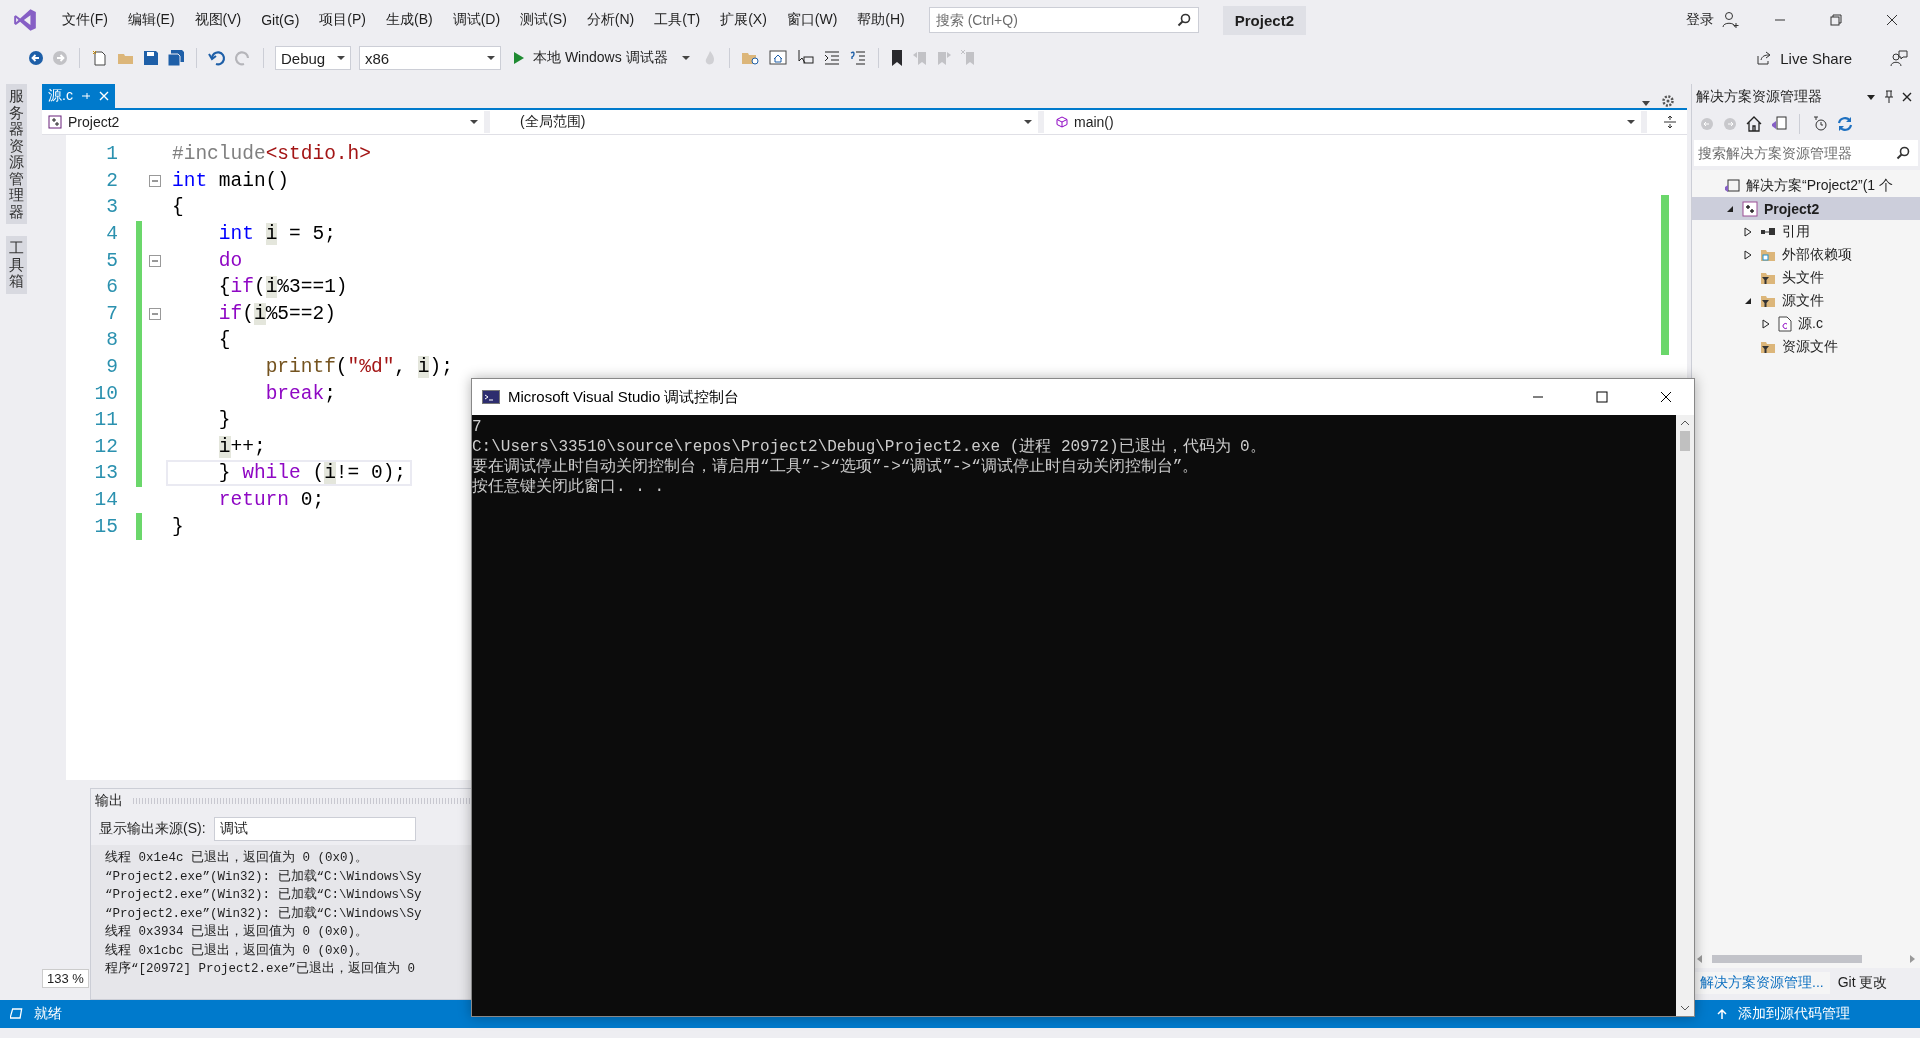 The width and height of the screenshot is (1920, 1038). Describe the element at coordinates (260, 969) in the screenshot. I see `output-line: 程序“[20972] Project2.exe”已退出，返回值为 0` at that location.